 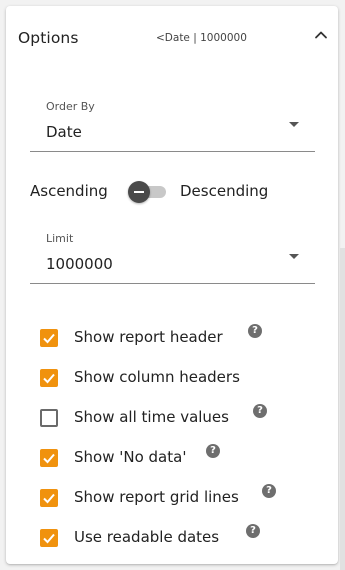 I want to click on sort-direction-toggle, so click(x=148, y=192).